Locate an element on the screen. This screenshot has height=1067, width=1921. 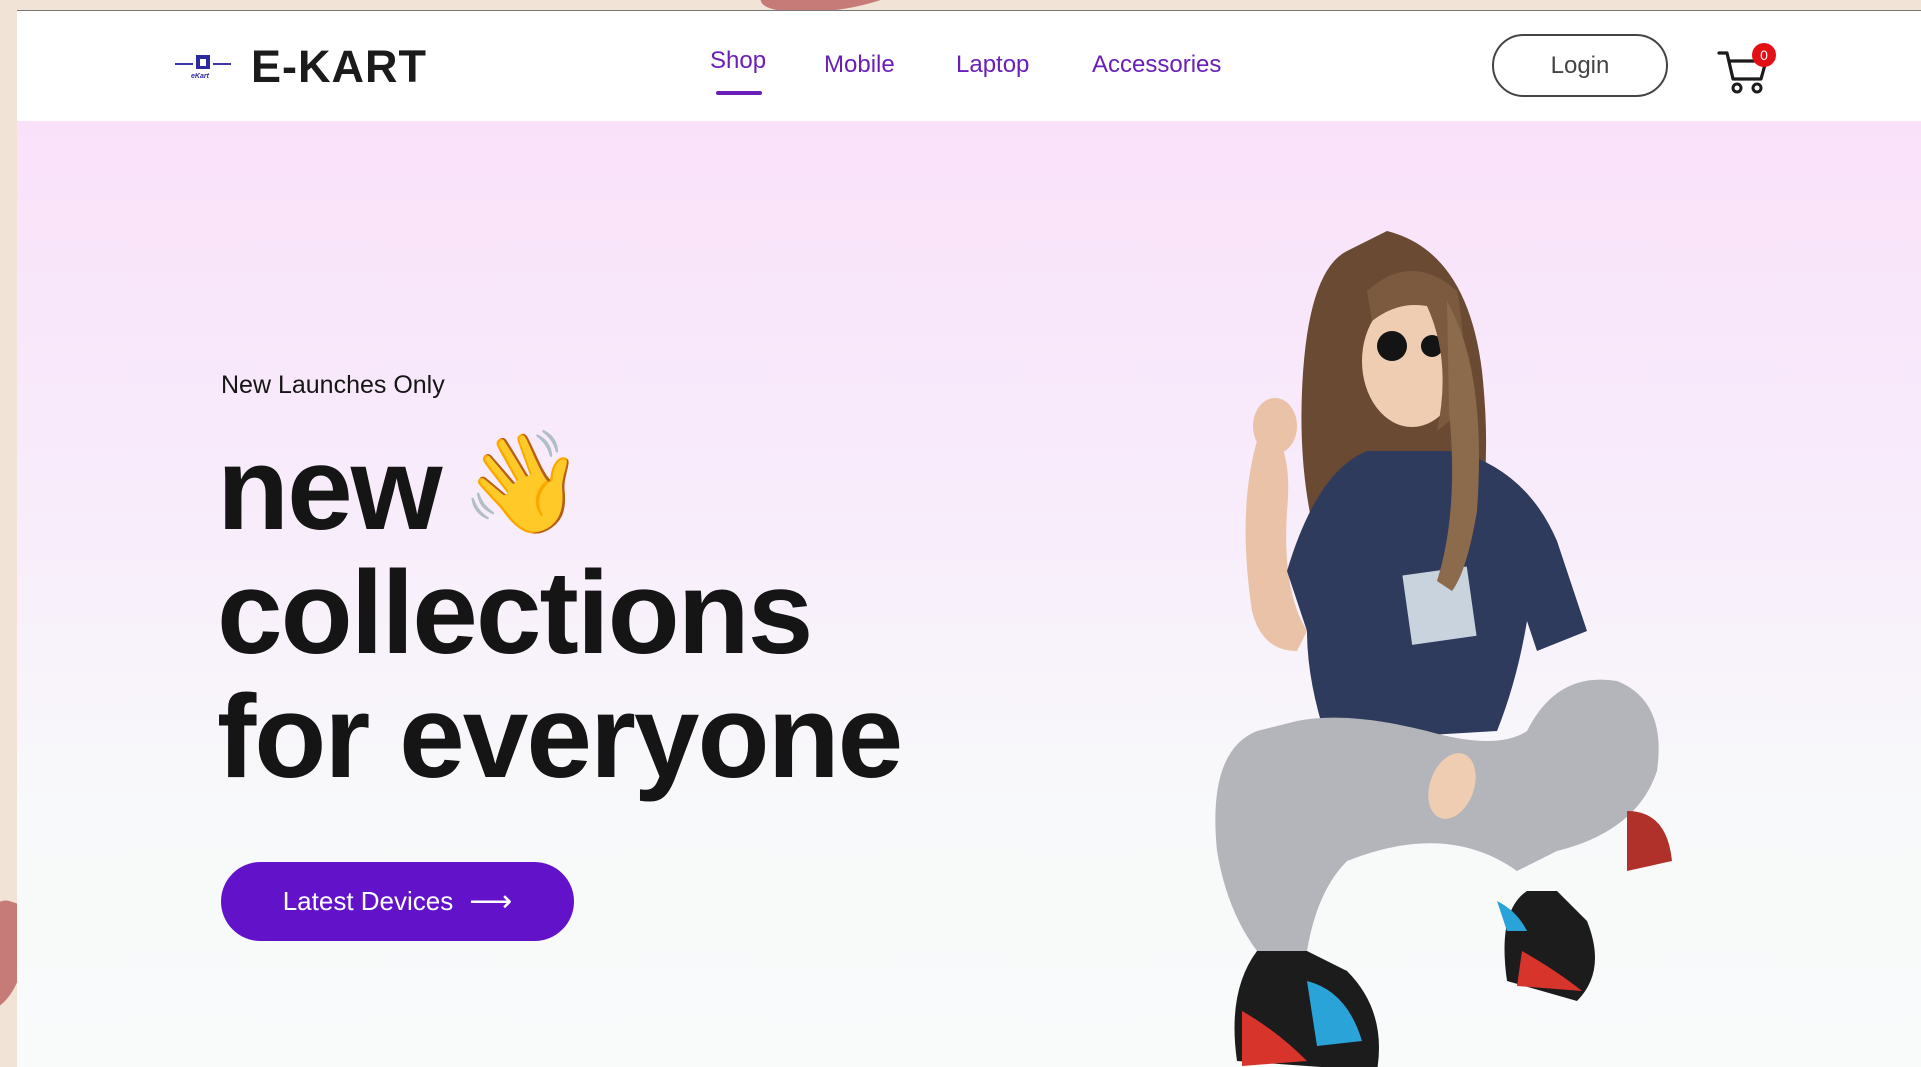
cart-button: 0 is located at coordinates (1752, 69).